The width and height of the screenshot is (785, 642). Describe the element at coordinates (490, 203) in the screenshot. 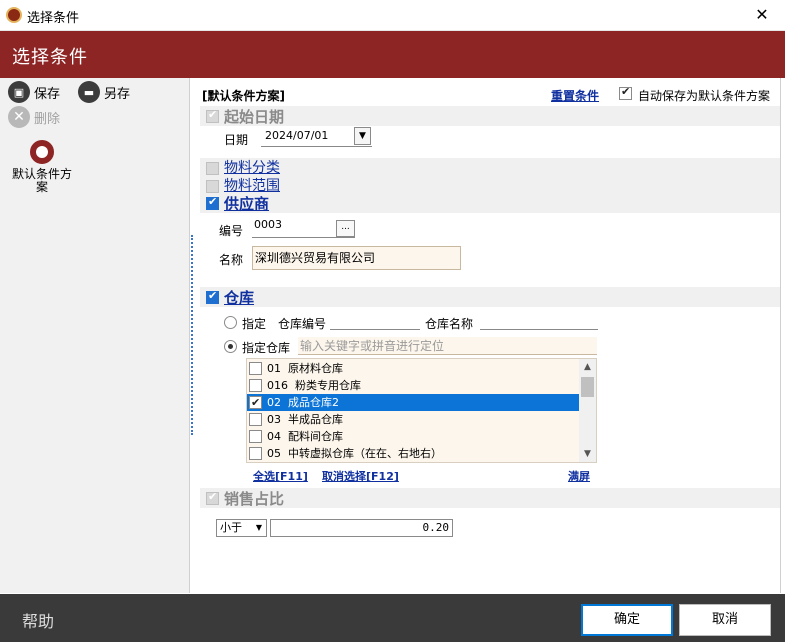

I see `supplier-bar` at that location.